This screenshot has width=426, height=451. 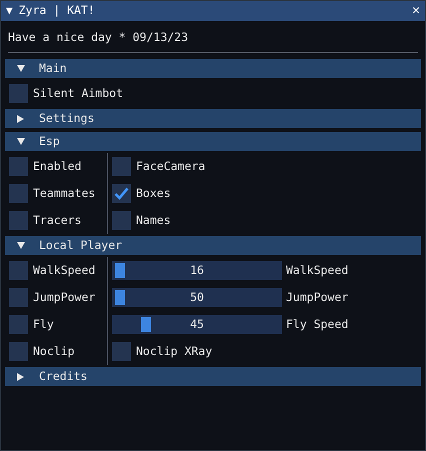 What do you see at coordinates (64, 271) in the screenshot?
I see `checkbox-label: WalkSpeed` at bounding box center [64, 271].